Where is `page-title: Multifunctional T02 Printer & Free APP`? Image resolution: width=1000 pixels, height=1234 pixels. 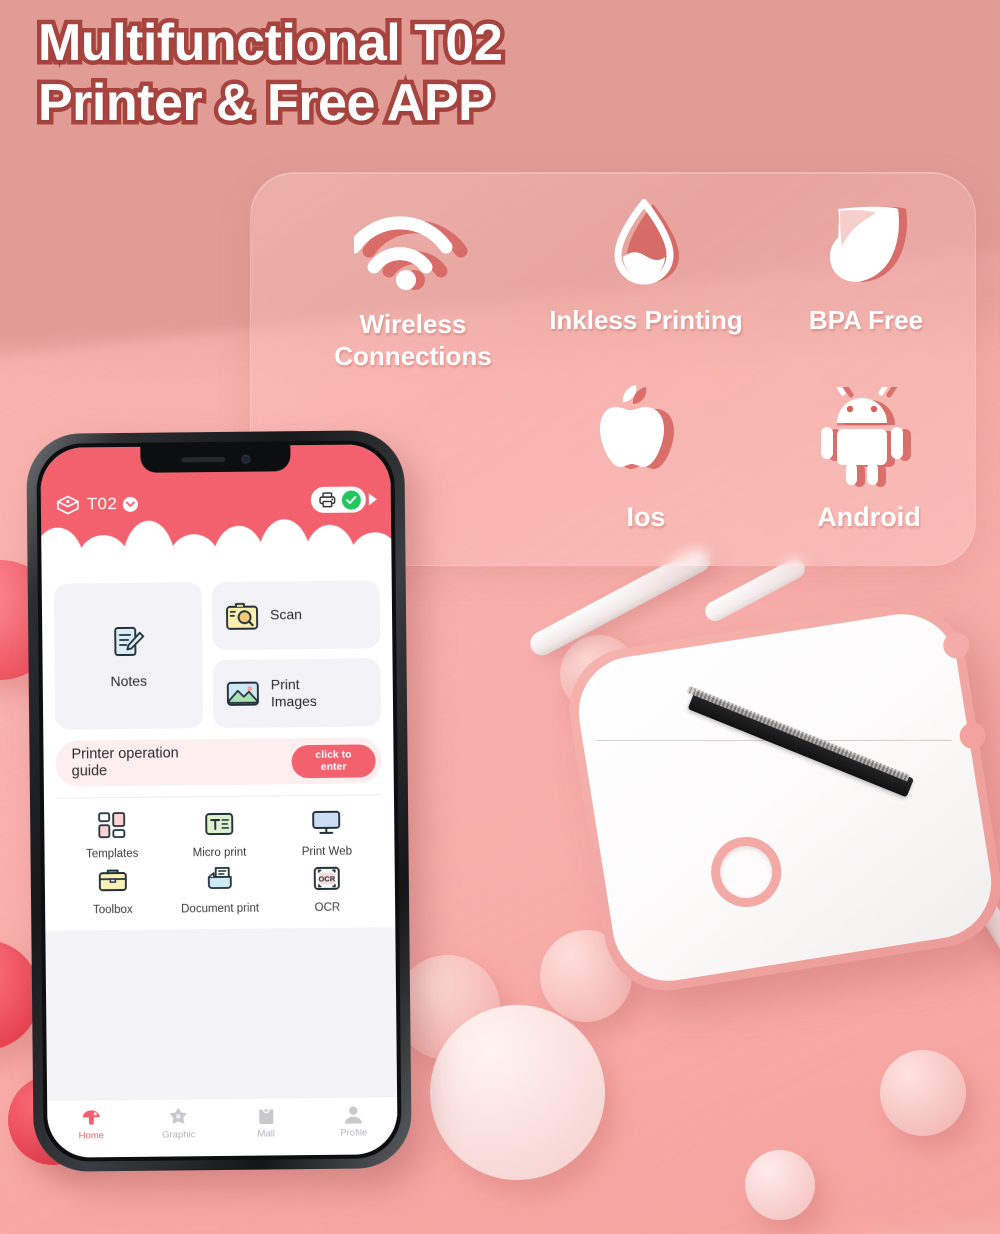
page-title: Multifunctional T02 Printer & Free APP is located at coordinates (270, 73).